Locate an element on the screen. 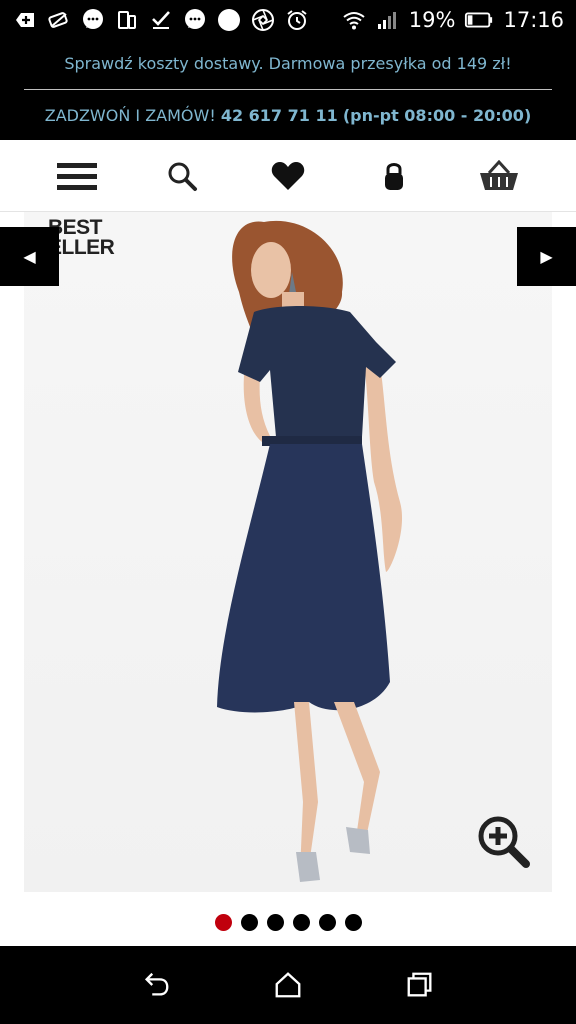 This screenshot has width=576, height=1024. recent-apps-icon is located at coordinates (419, 984).